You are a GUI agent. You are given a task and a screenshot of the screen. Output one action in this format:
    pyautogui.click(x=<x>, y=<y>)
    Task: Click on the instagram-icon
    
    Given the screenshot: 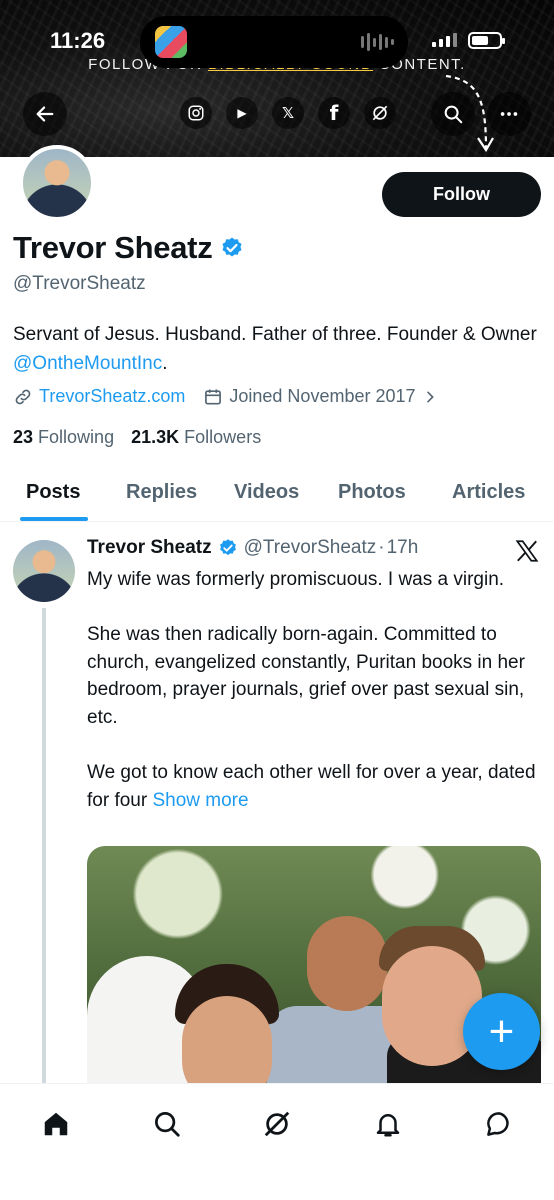 What is the action you would take?
    pyautogui.click(x=196, y=113)
    